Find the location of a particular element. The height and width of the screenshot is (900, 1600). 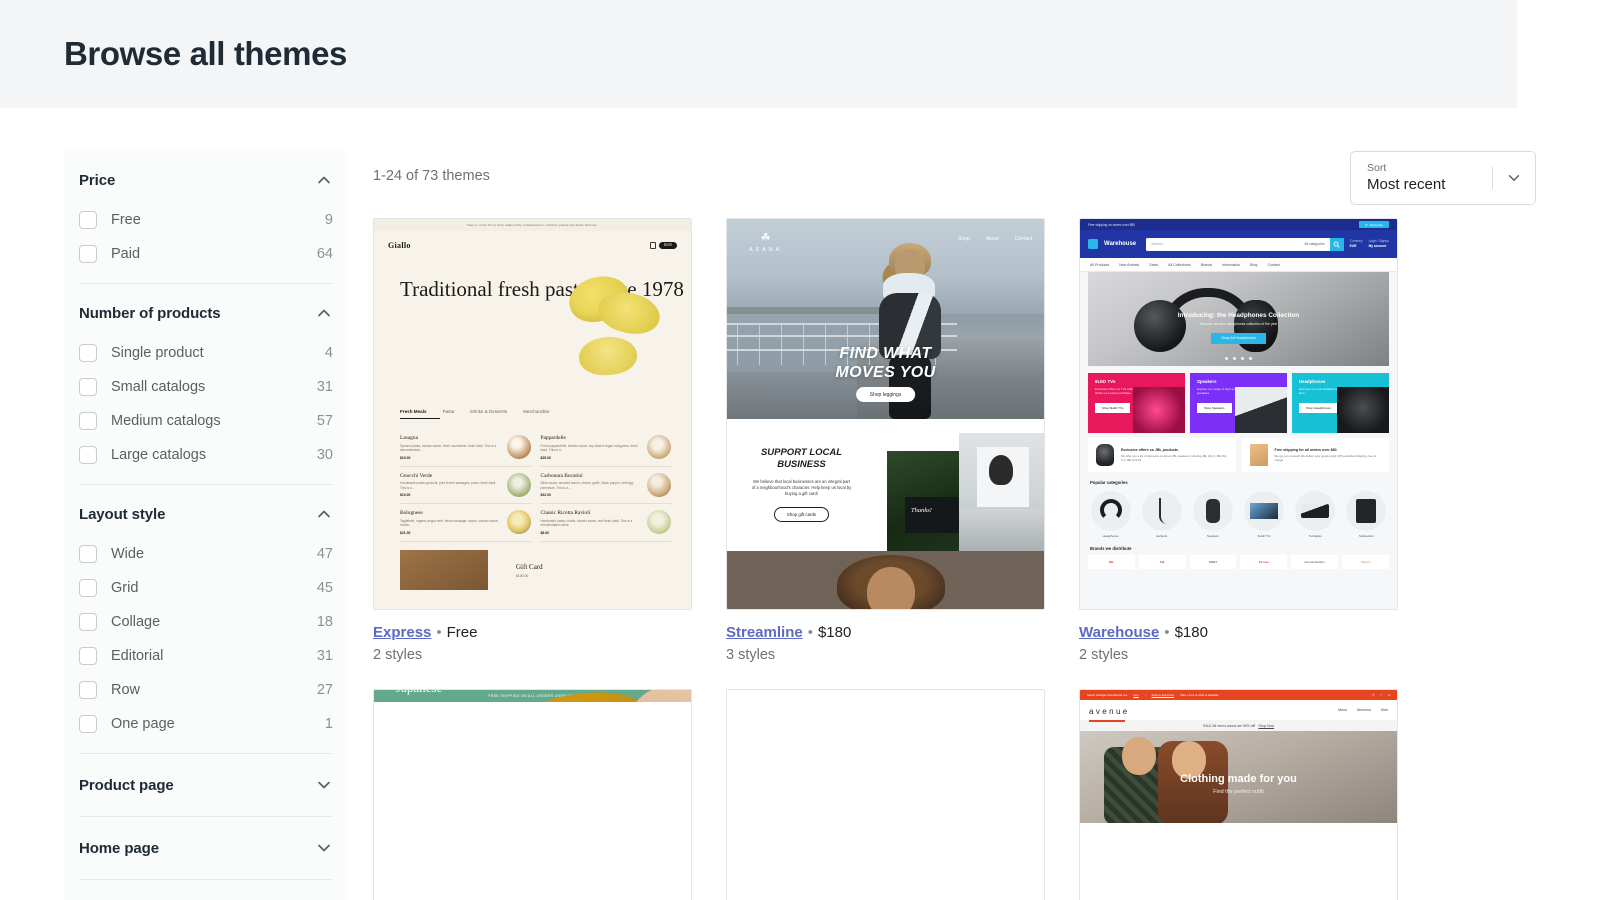

theme-price: $180 is located at coordinates (1191, 632).